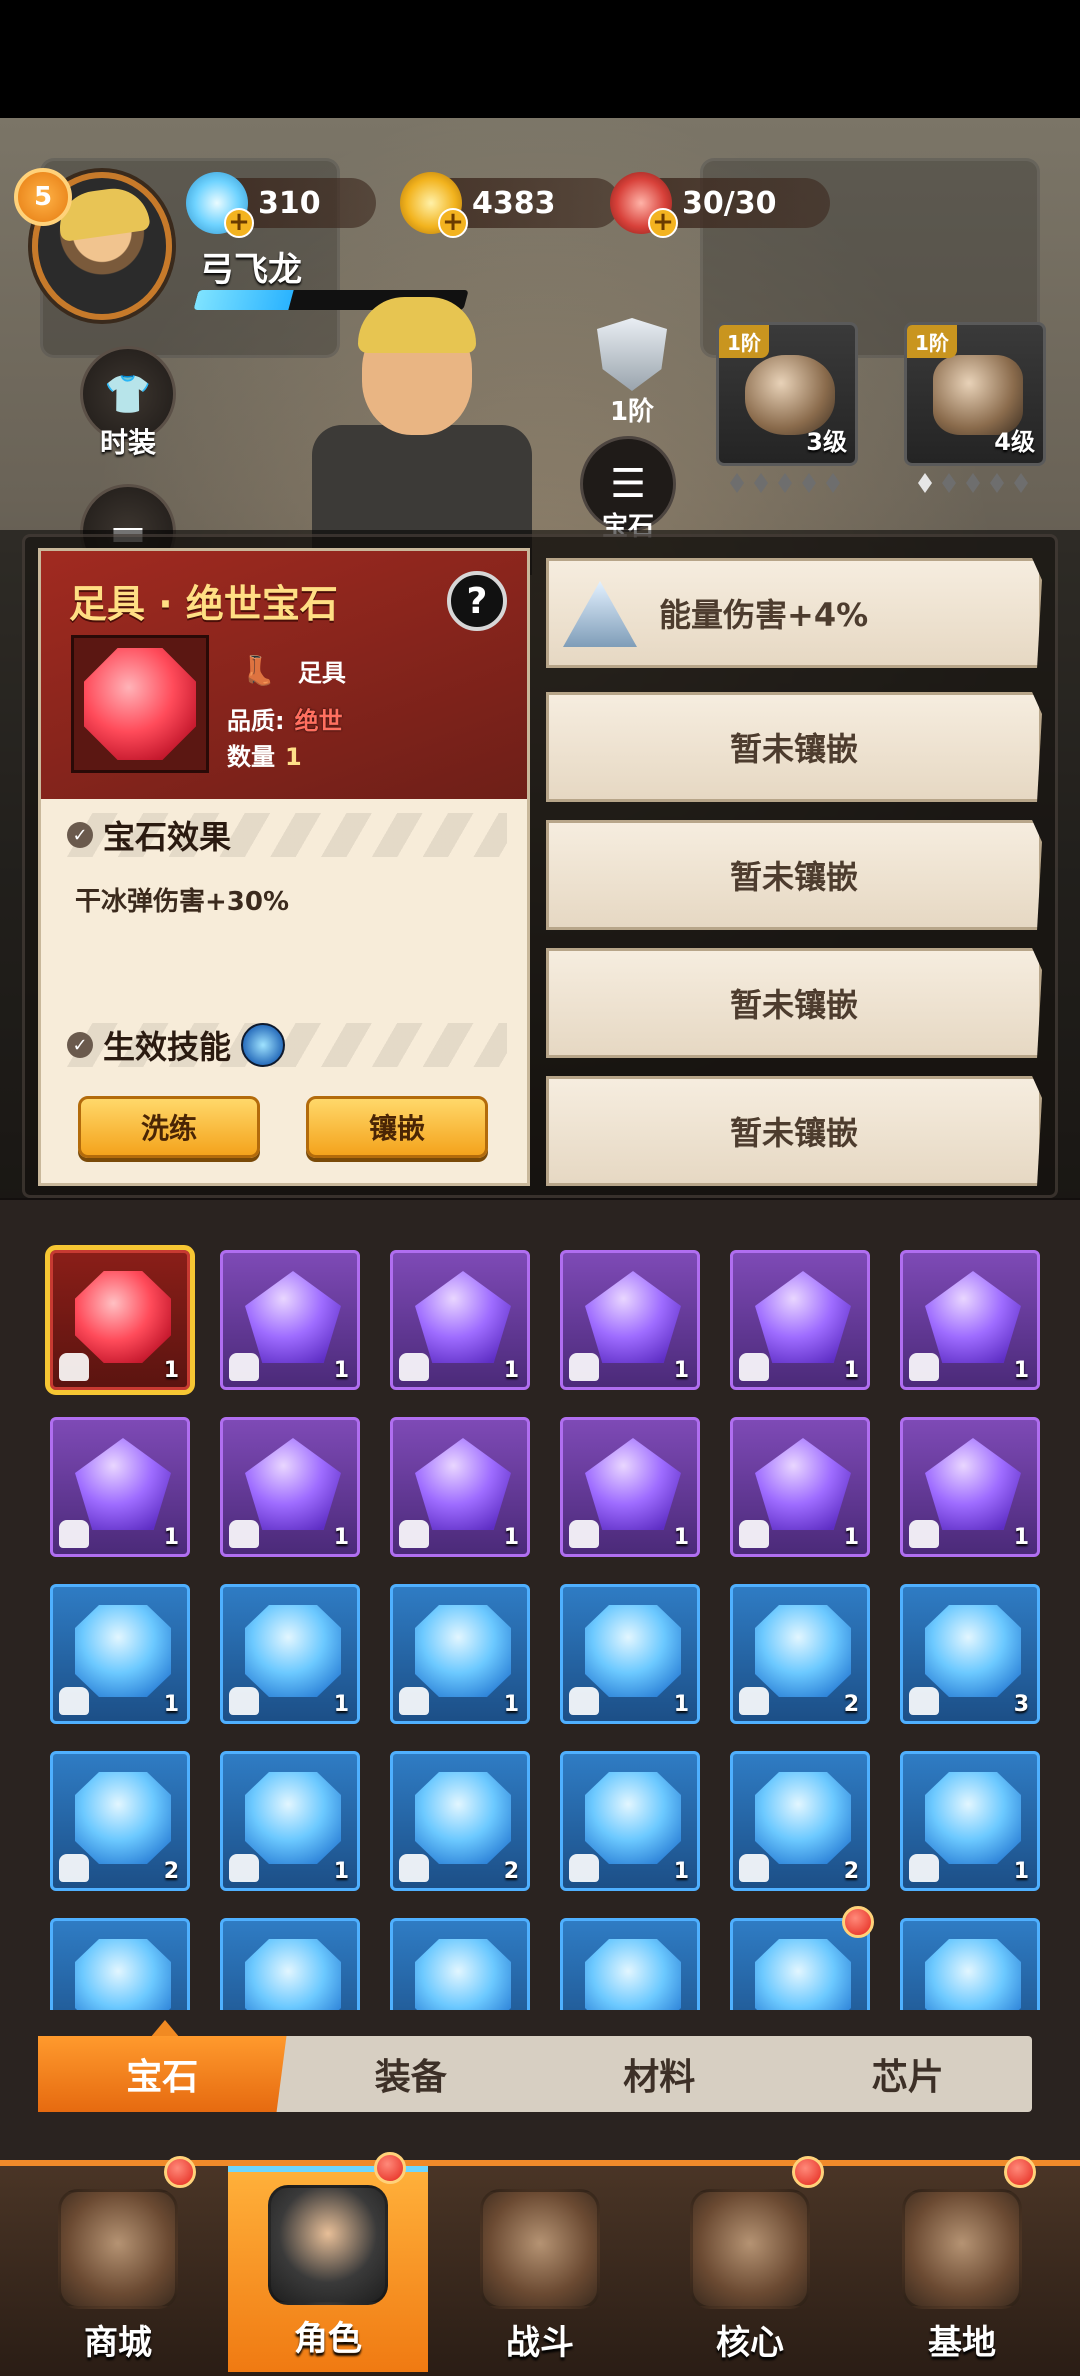 The height and width of the screenshot is (2376, 1080). What do you see at coordinates (628, 489) in the screenshot?
I see `gem-menu-button: ☰ 宝石` at bounding box center [628, 489].